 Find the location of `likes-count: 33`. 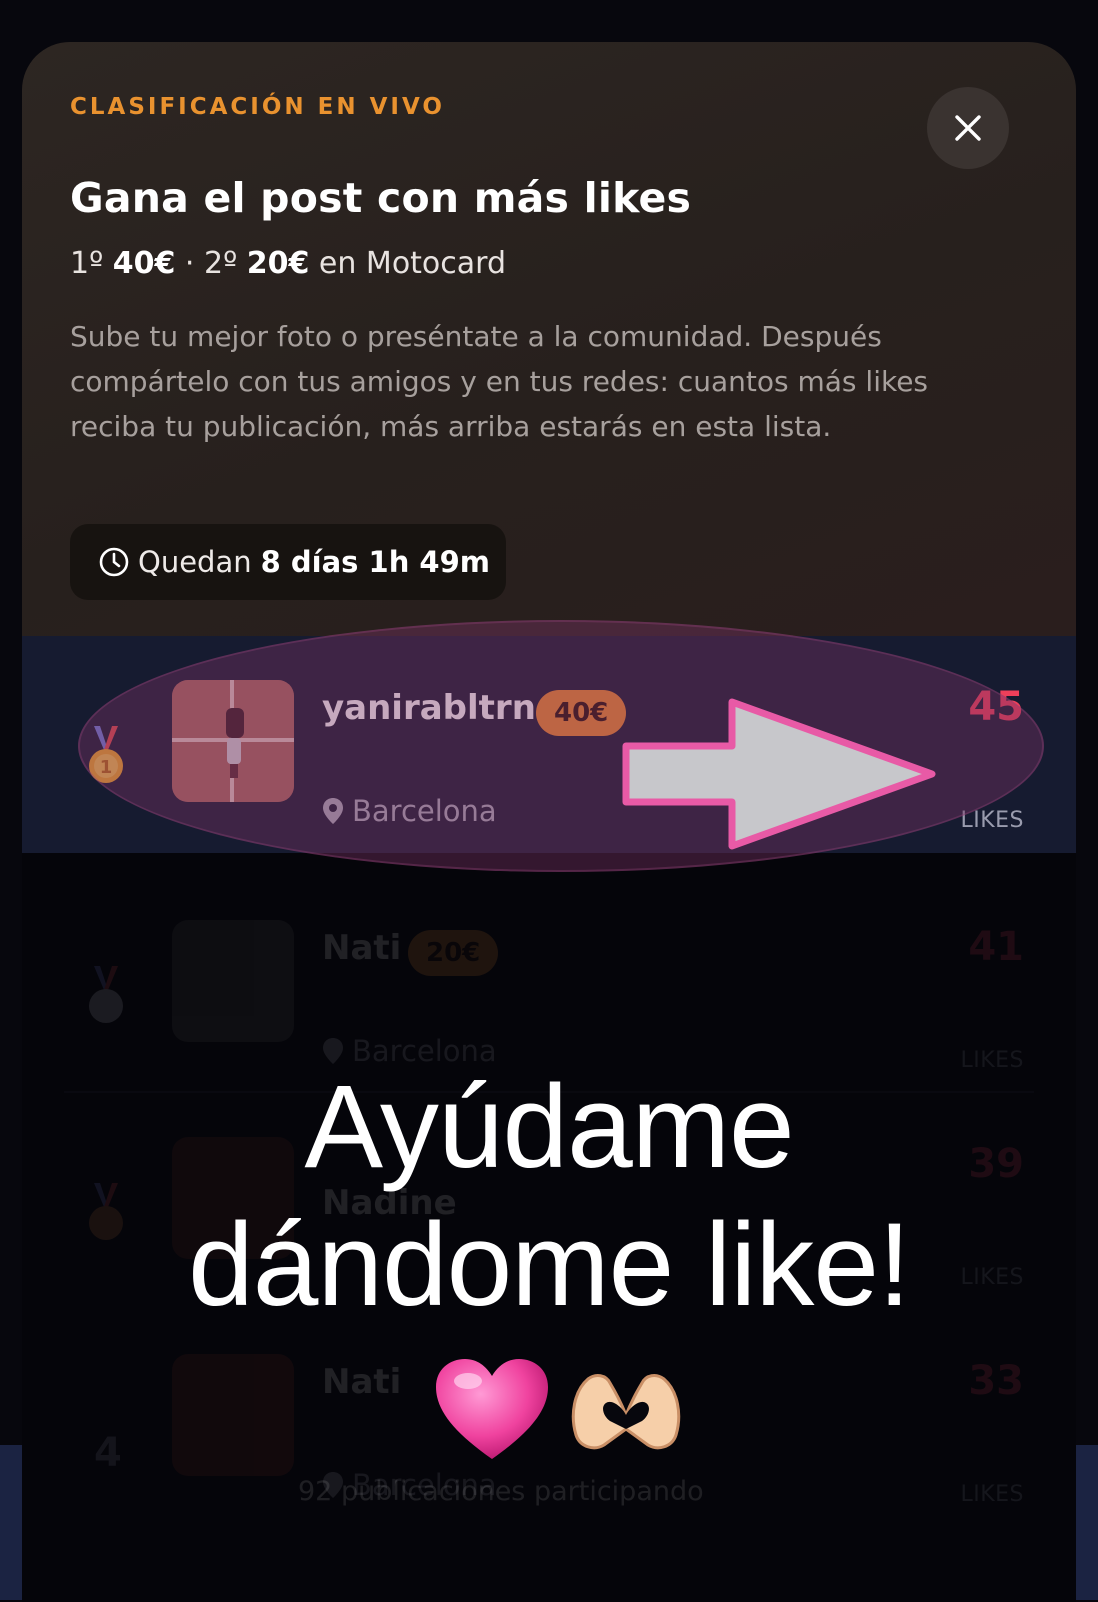

likes-count: 33 is located at coordinates (996, 1381).